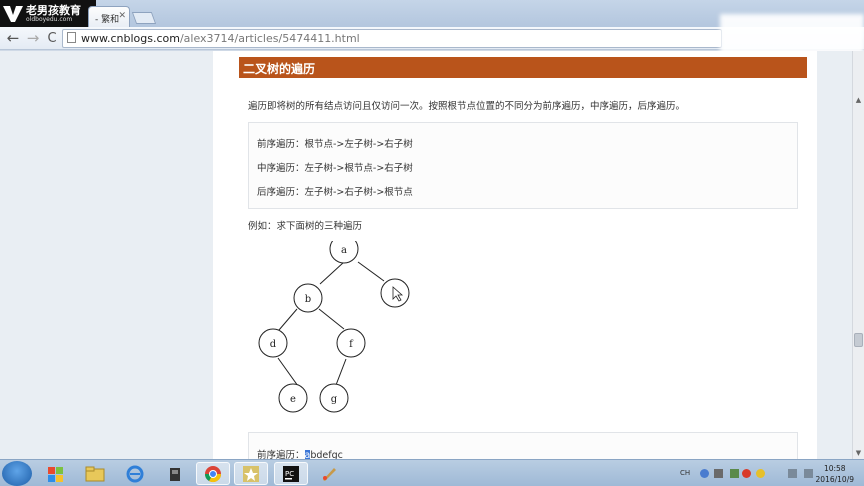 The width and height of the screenshot is (864, 486). Describe the element at coordinates (213, 473) in the screenshot. I see `taskbar-chrome-icon` at that location.